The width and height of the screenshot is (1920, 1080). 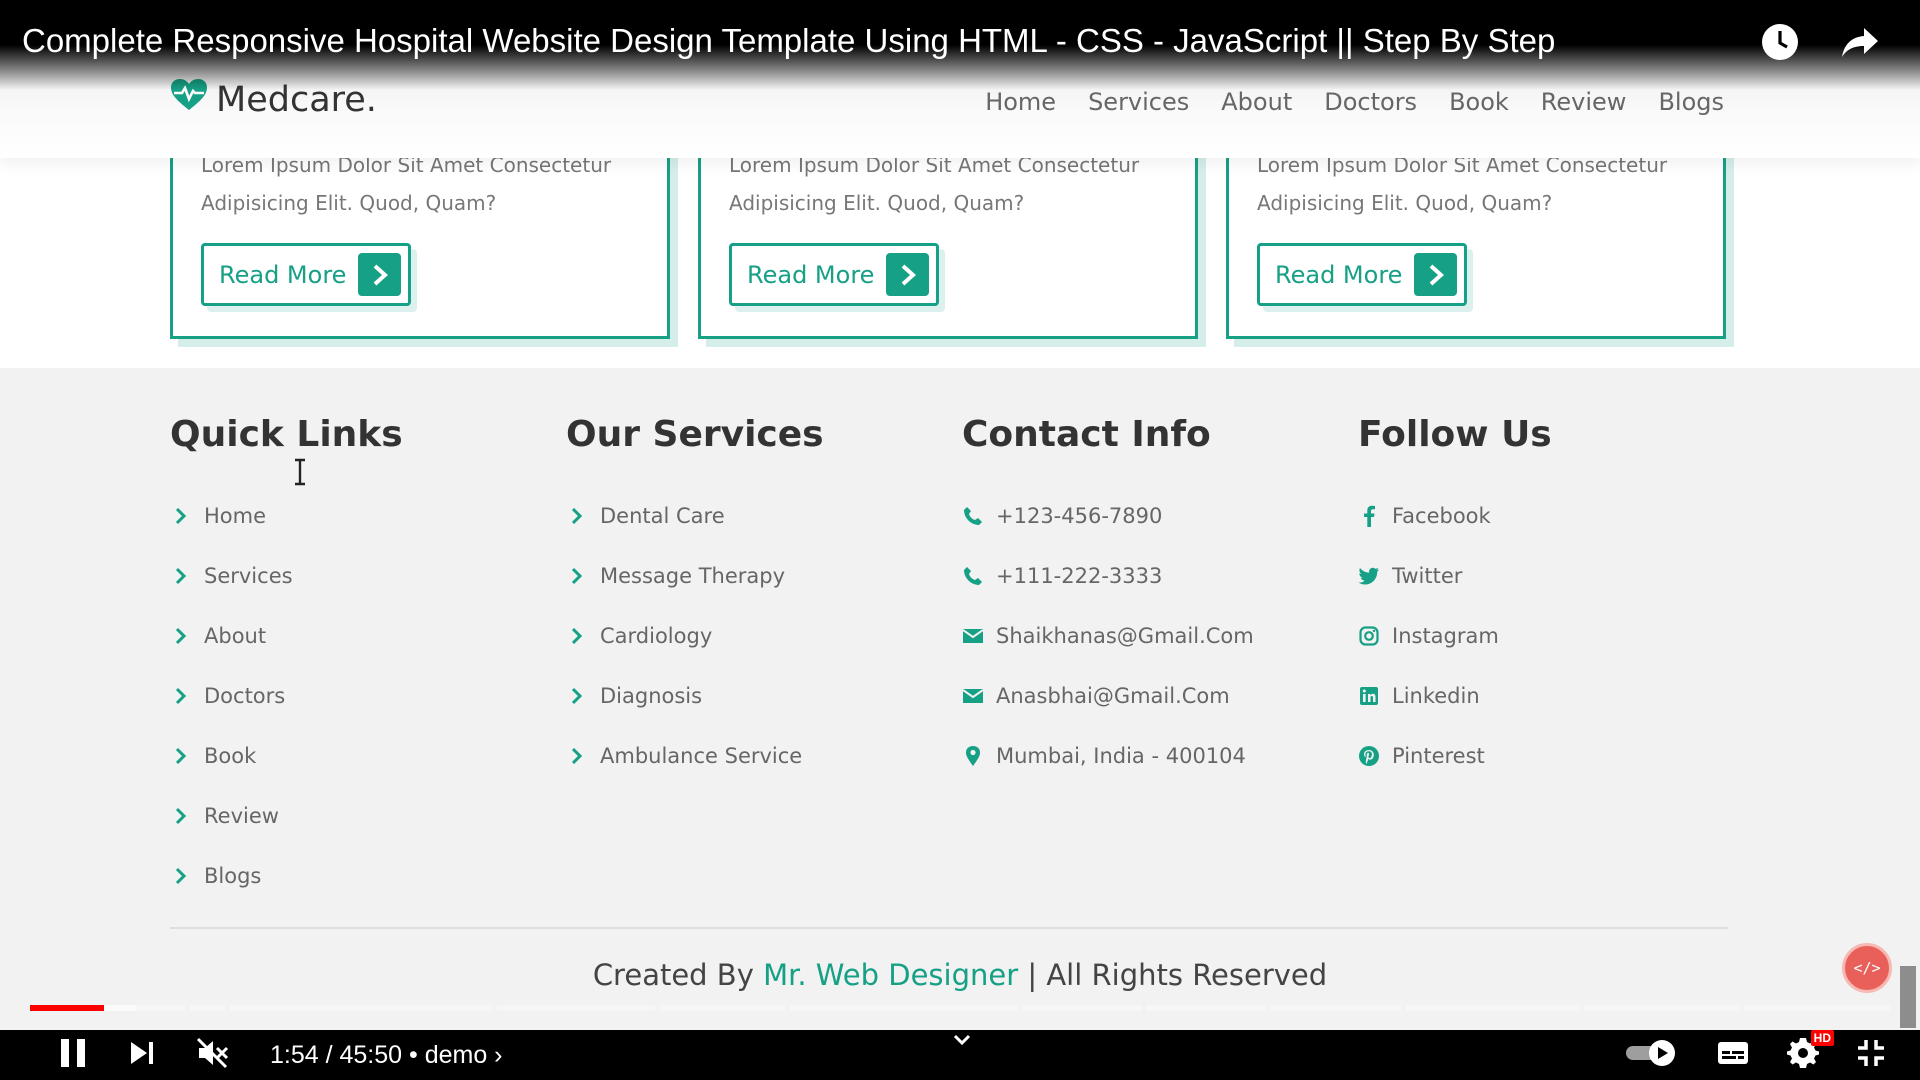 I want to click on nav-services: Services, so click(x=1138, y=102).